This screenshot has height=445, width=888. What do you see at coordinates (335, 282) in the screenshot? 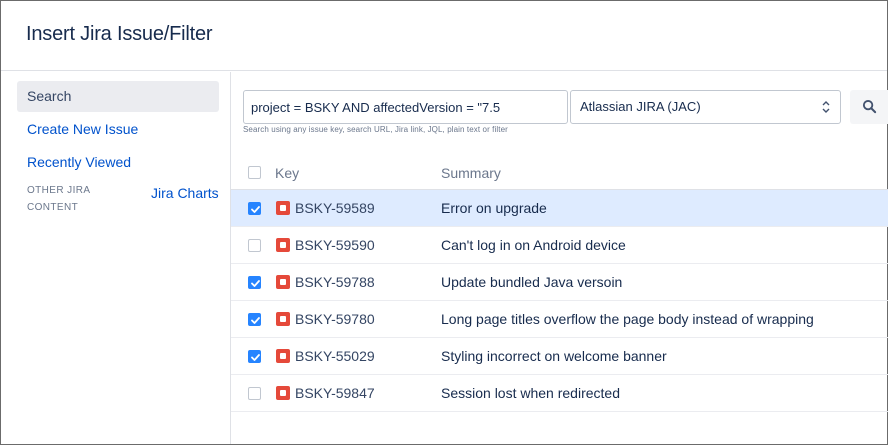
I see `issue-key-link: BSKY-59788` at bounding box center [335, 282].